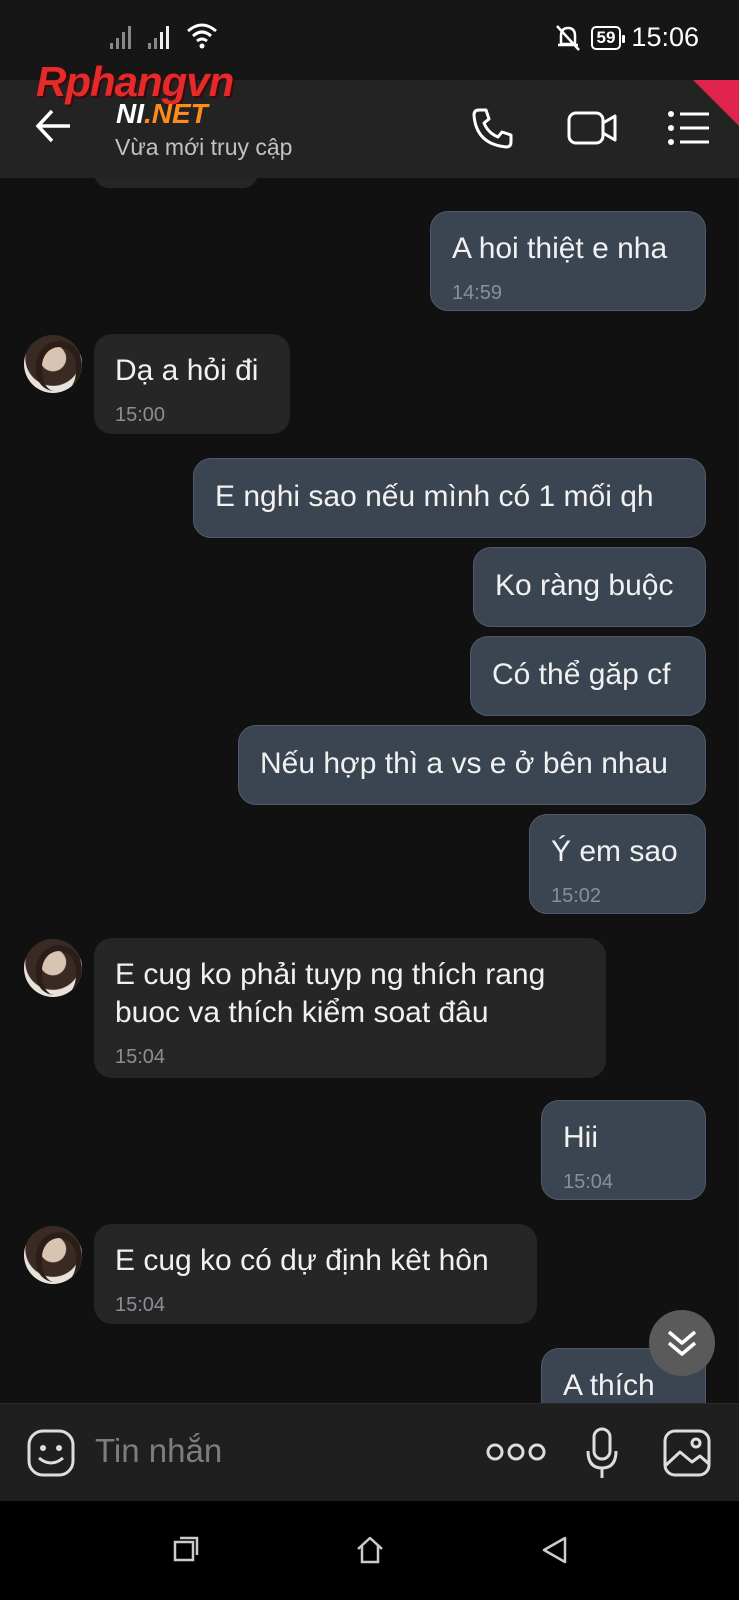 This screenshot has width=739, height=1600. I want to click on message-bubble-sent: Có thể găp cf, so click(588, 676).